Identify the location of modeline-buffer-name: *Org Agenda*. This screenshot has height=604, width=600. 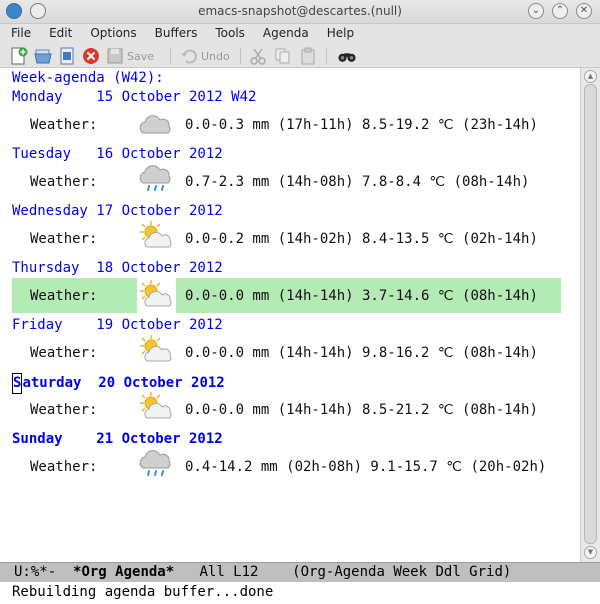
(124, 572).